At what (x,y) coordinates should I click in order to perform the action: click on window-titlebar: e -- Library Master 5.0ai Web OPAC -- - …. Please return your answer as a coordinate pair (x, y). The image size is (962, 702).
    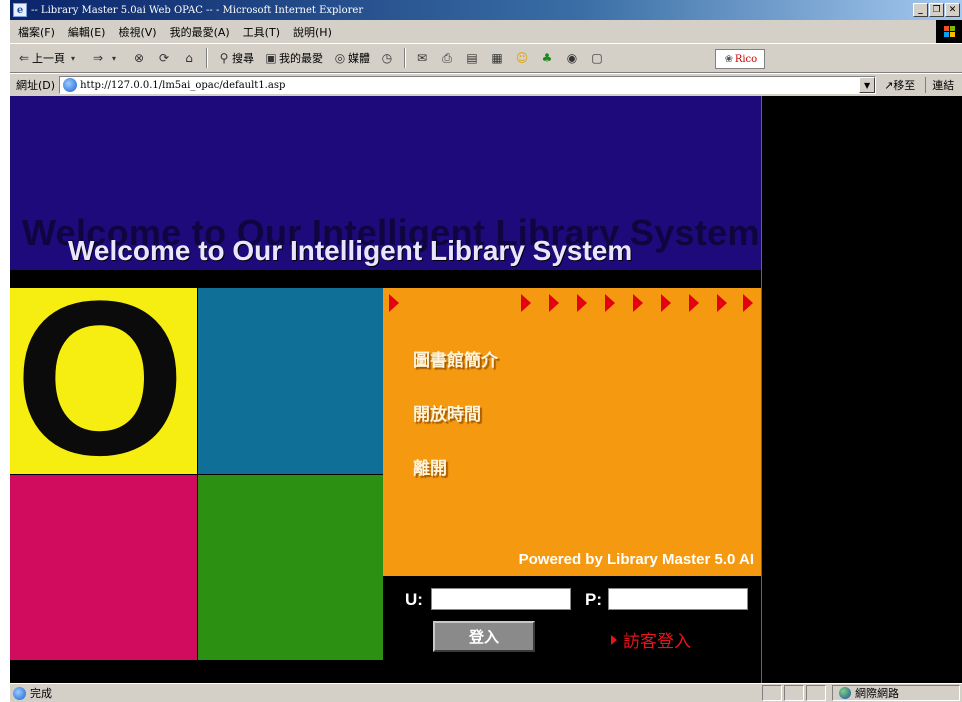
    Looking at the image, I should click on (486, 10).